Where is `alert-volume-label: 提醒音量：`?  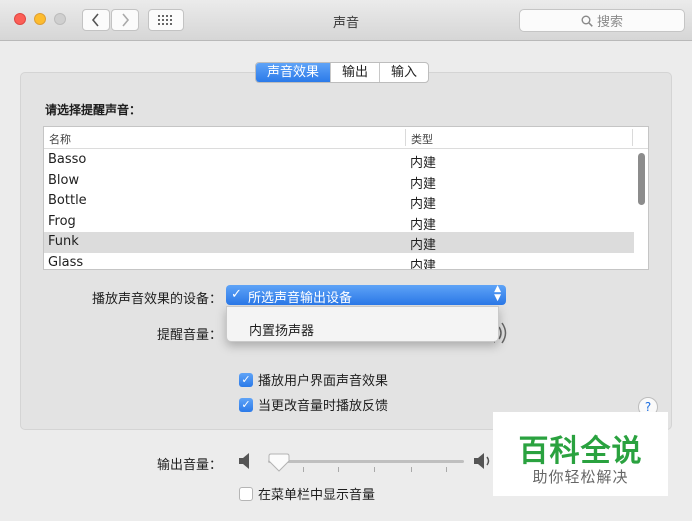
alert-volume-label: 提醒音量： is located at coordinates (189, 335).